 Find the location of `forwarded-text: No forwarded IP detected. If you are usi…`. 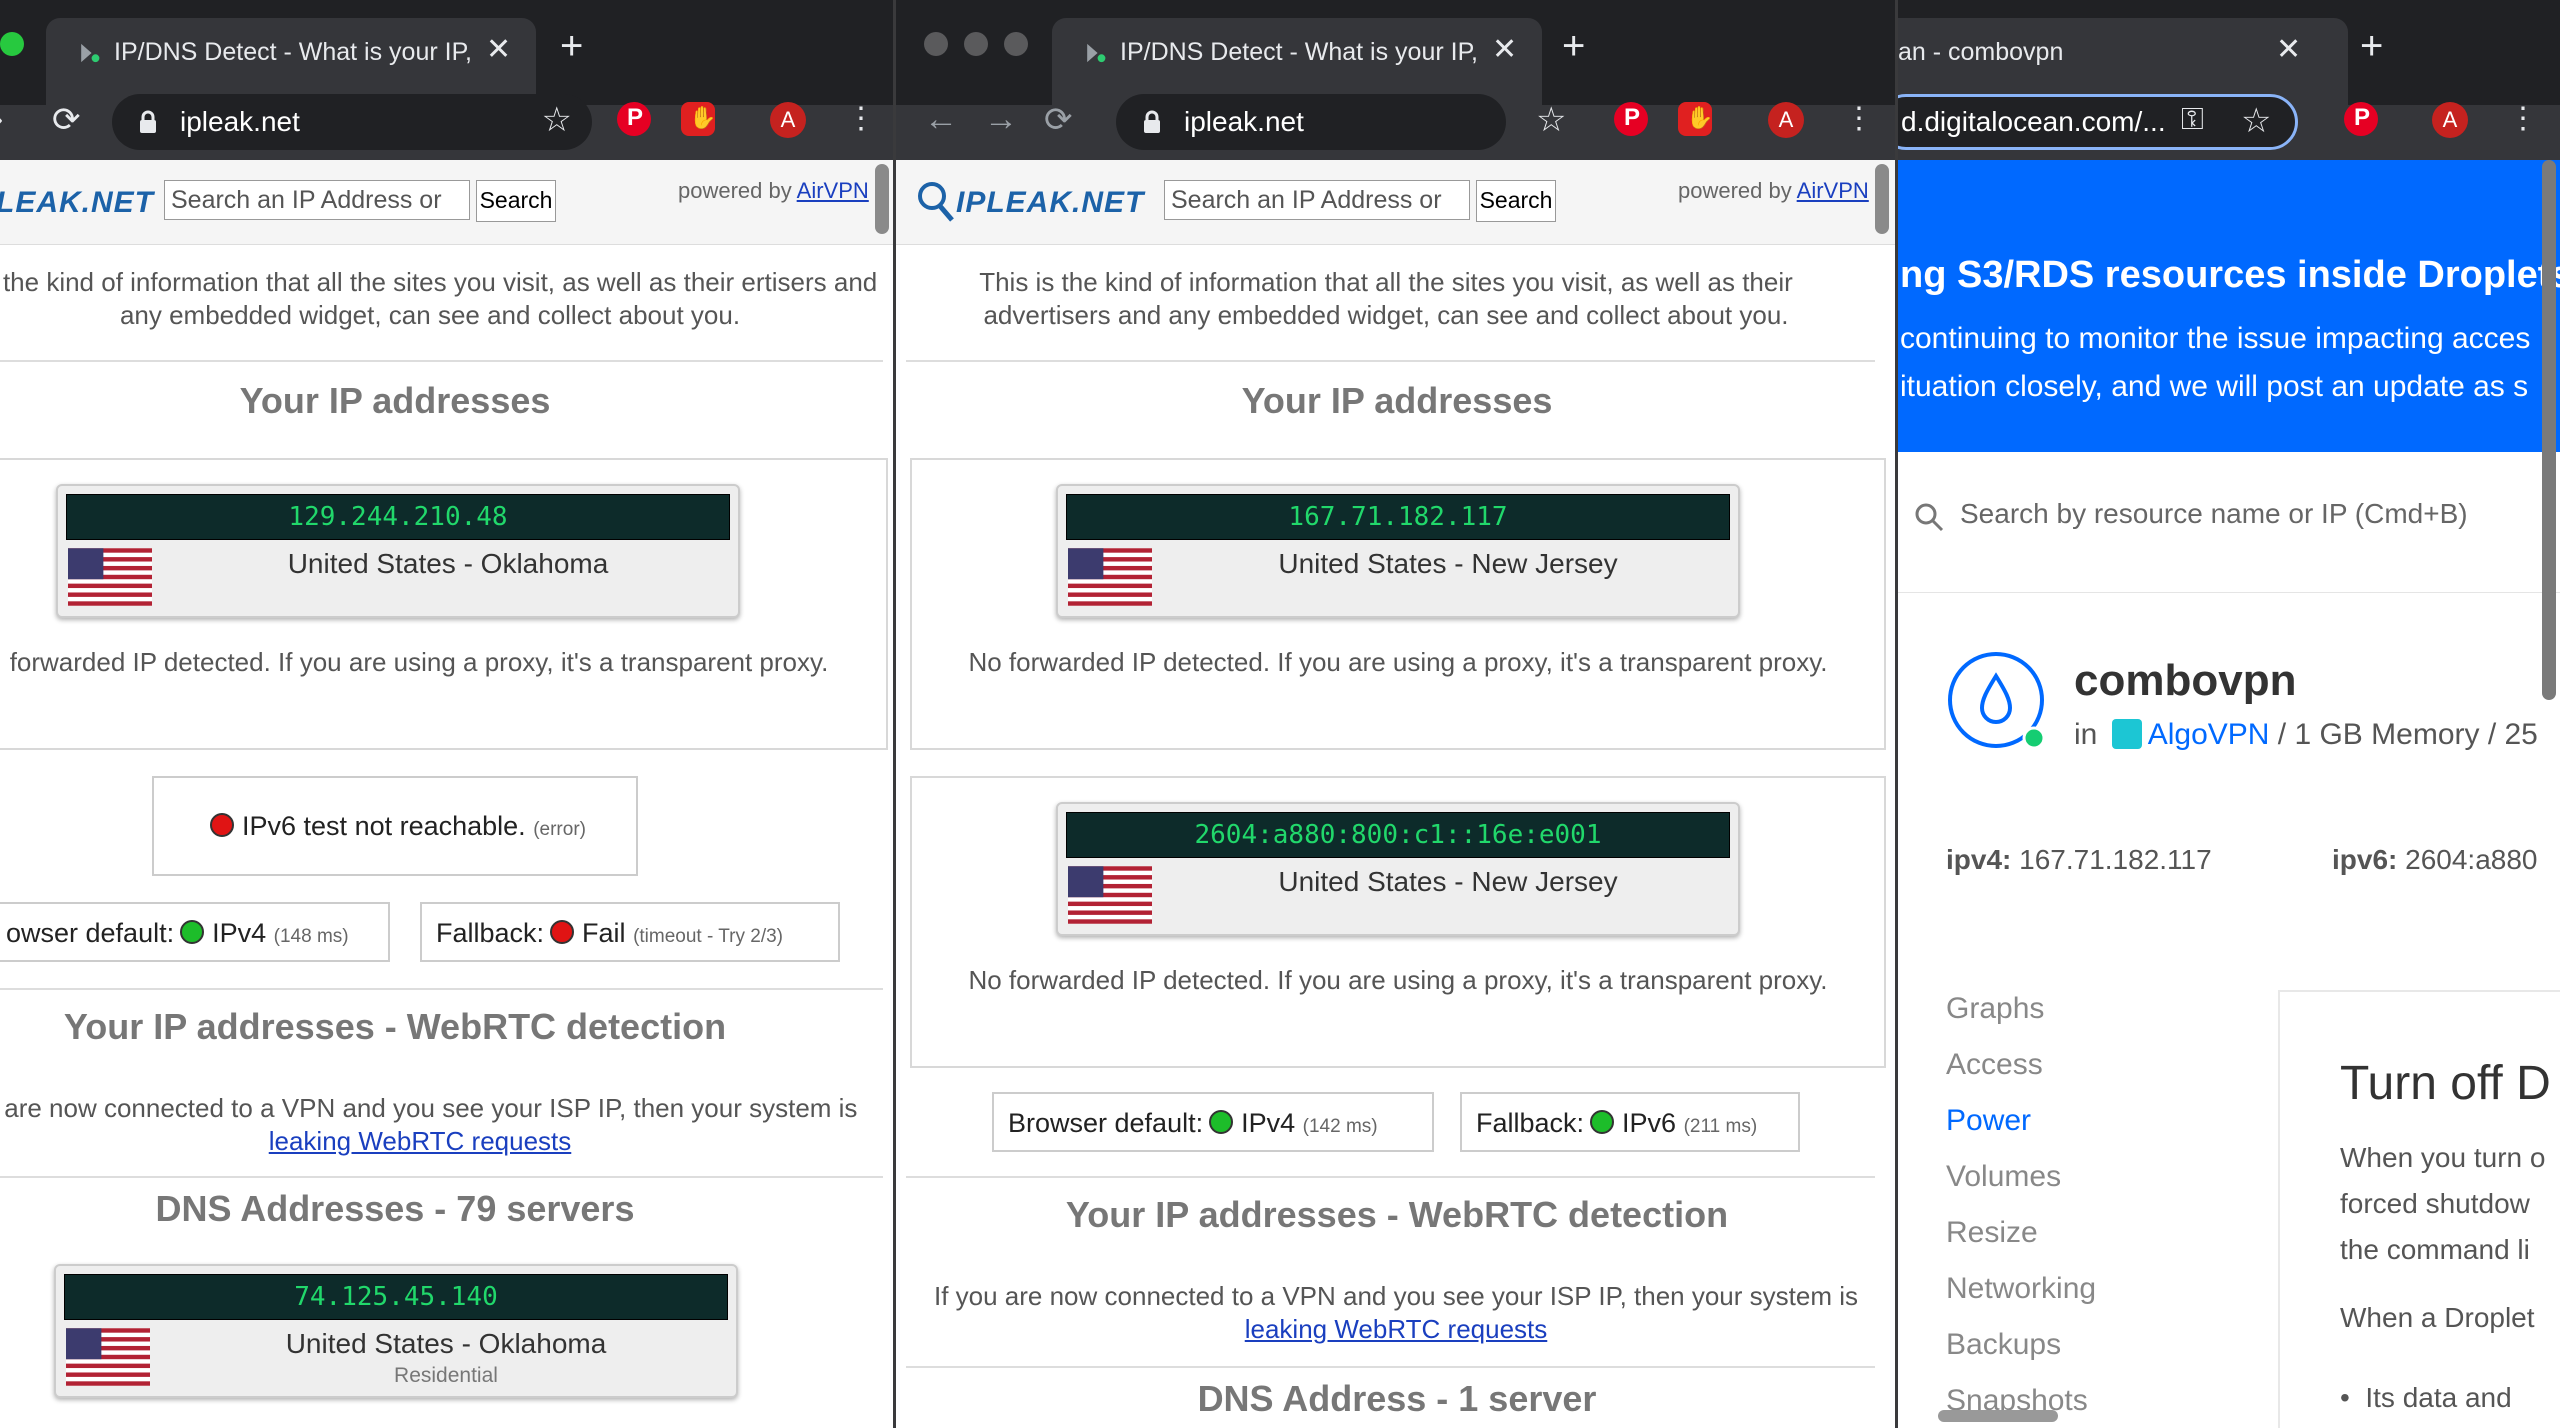

forwarded-text: No forwarded IP detected. If you are usi… is located at coordinates (1398, 662).